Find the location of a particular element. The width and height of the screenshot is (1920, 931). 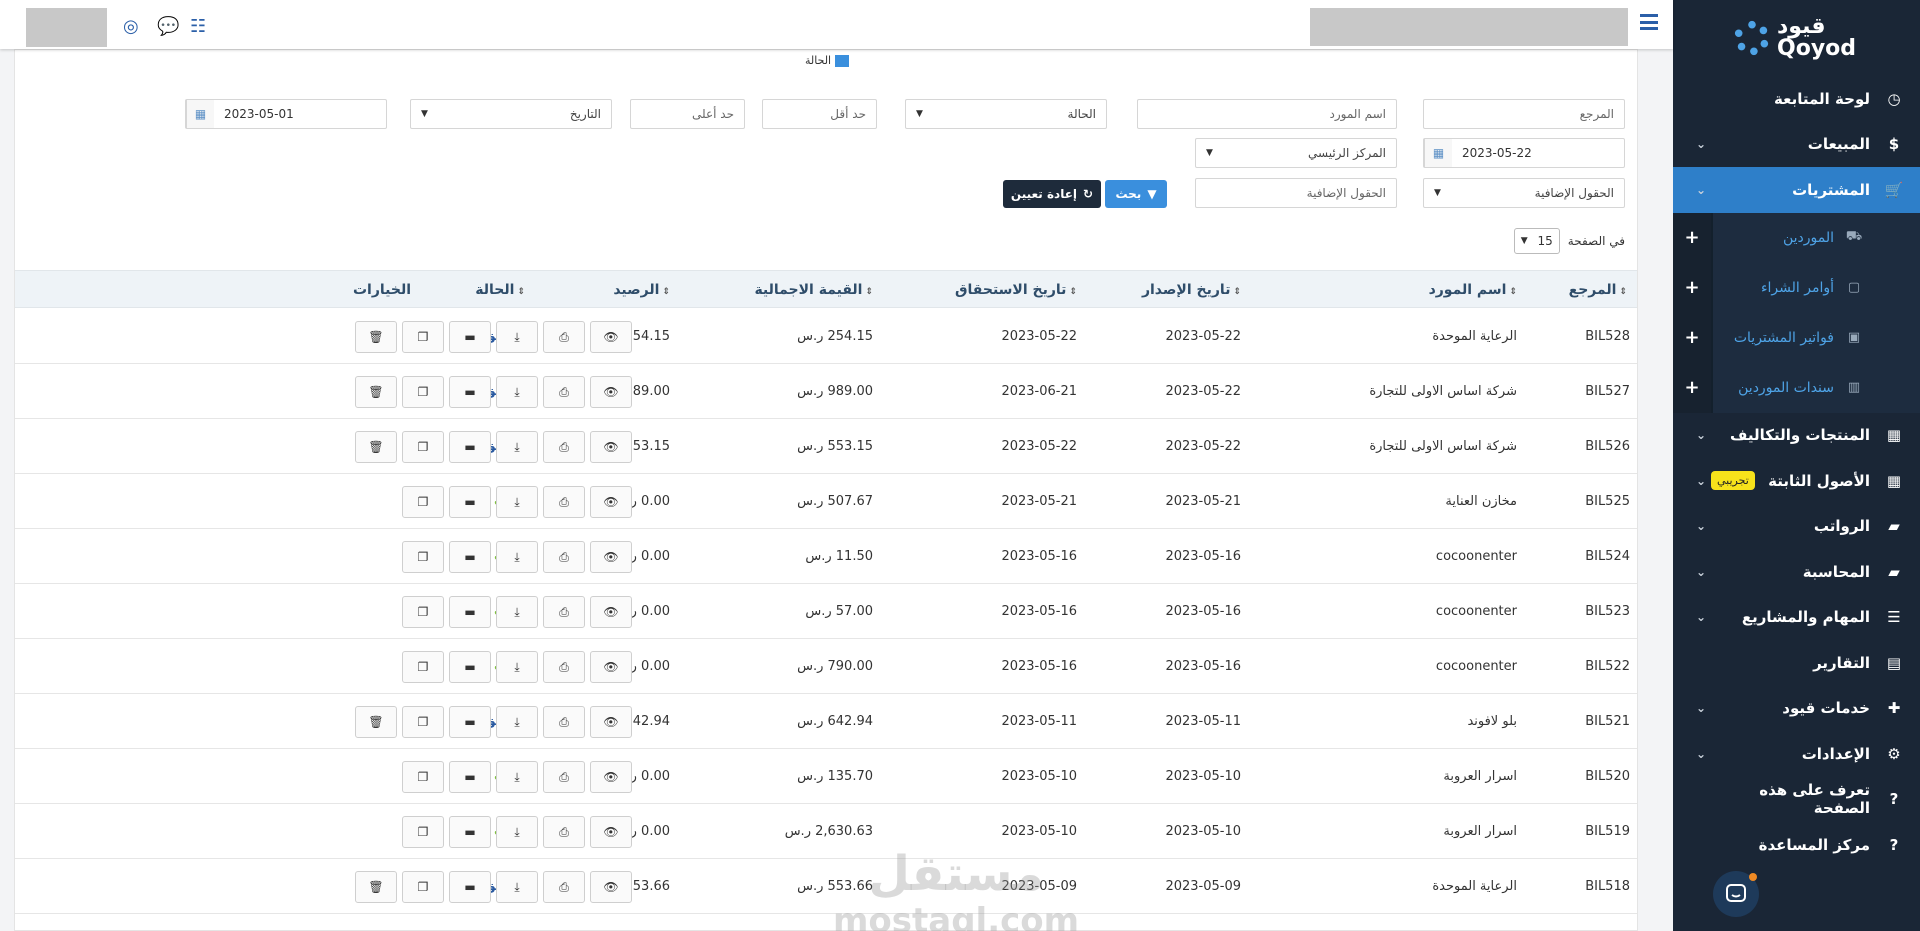

min-amount-input: حد أقل is located at coordinates (819, 114).